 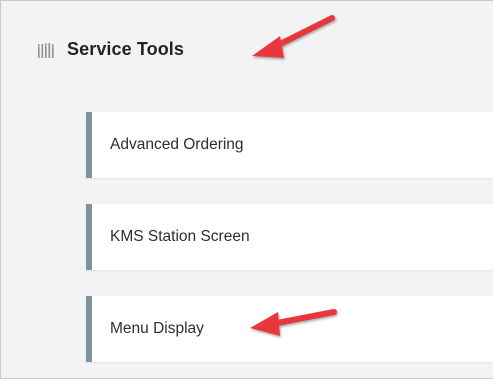 What do you see at coordinates (180, 236) in the screenshot?
I see `tool-item-label: KMS Station Screen` at bounding box center [180, 236].